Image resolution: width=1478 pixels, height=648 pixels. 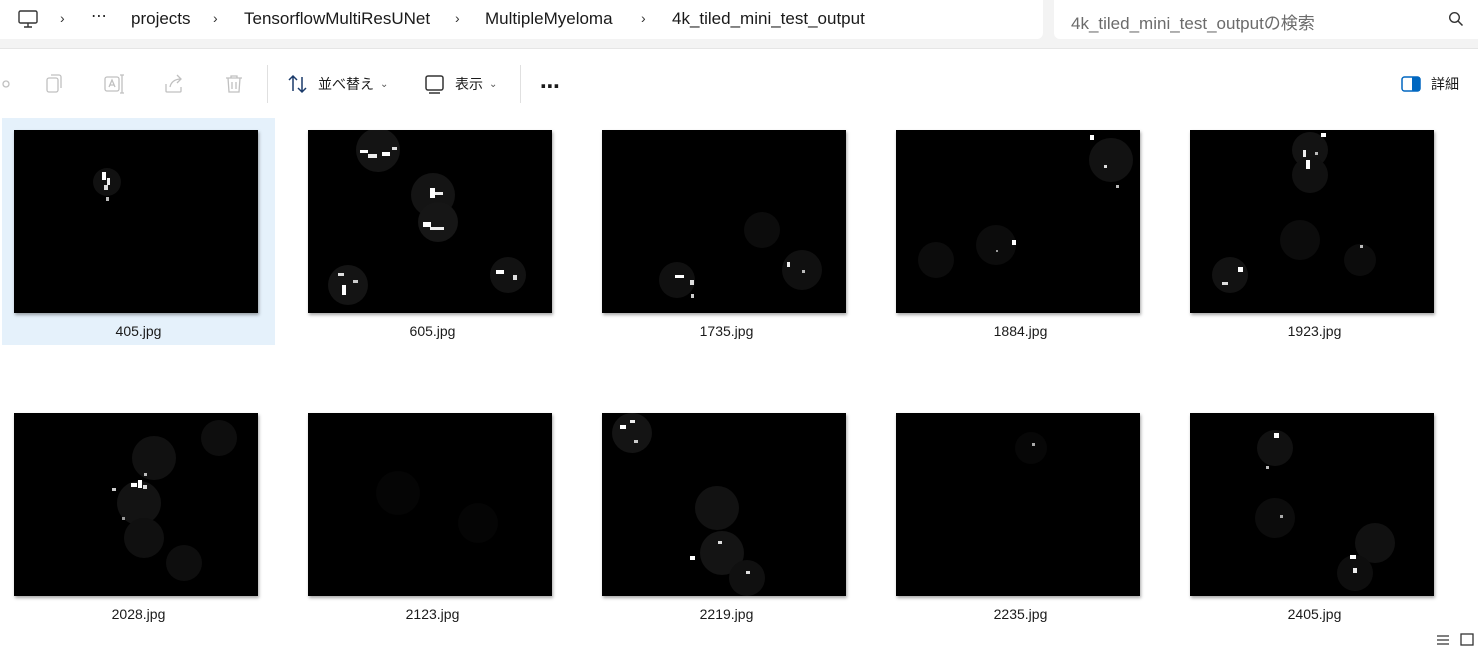 I want to click on delete-icon, so click(x=234, y=84).